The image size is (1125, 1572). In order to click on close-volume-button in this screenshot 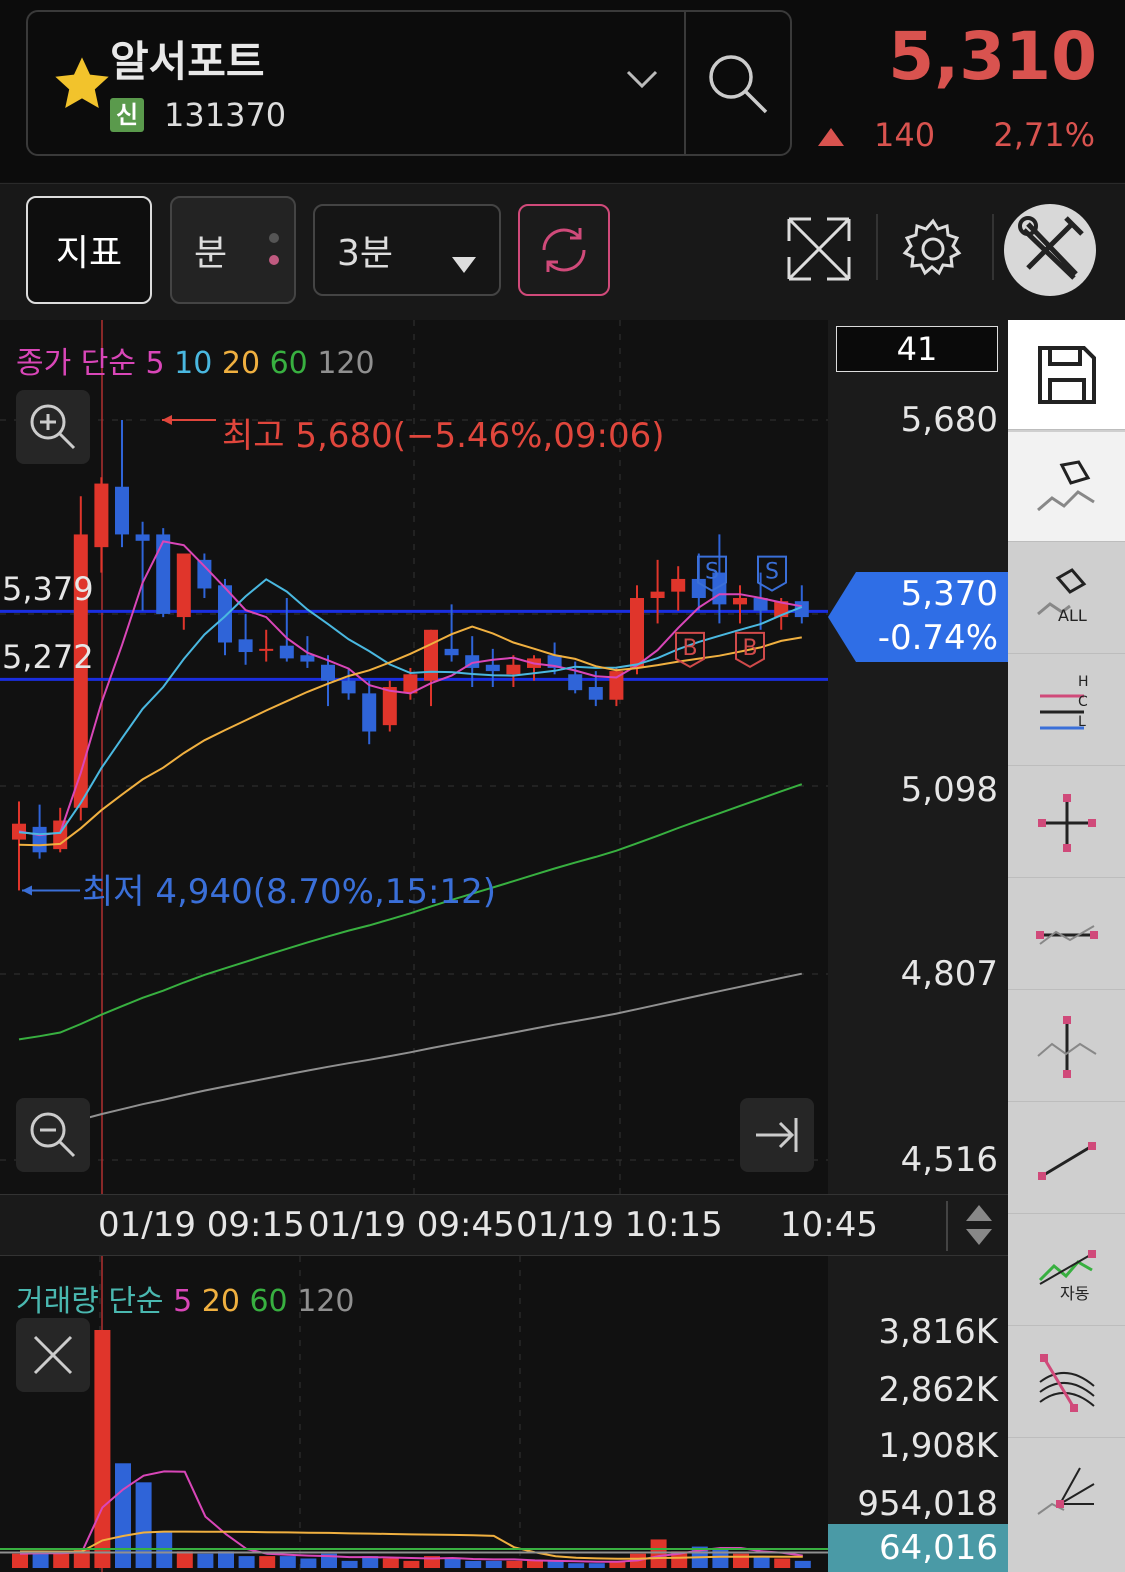, I will do `click(53, 1355)`.